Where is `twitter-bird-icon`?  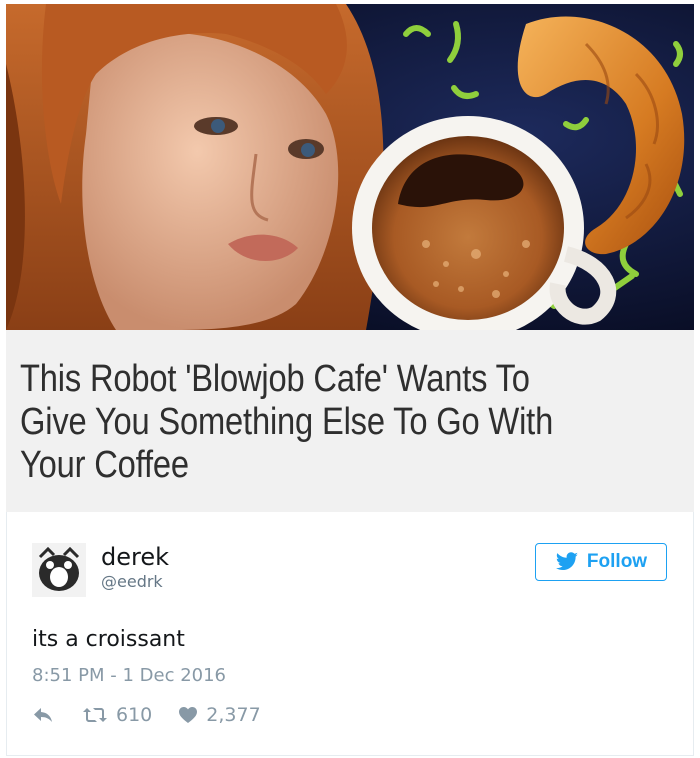 twitter-bird-icon is located at coordinates (566, 561).